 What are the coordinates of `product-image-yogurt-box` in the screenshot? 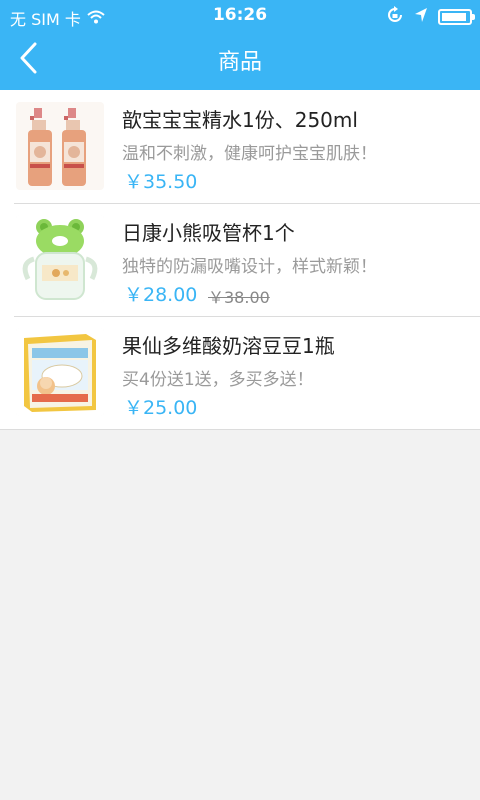 It's located at (60, 372).